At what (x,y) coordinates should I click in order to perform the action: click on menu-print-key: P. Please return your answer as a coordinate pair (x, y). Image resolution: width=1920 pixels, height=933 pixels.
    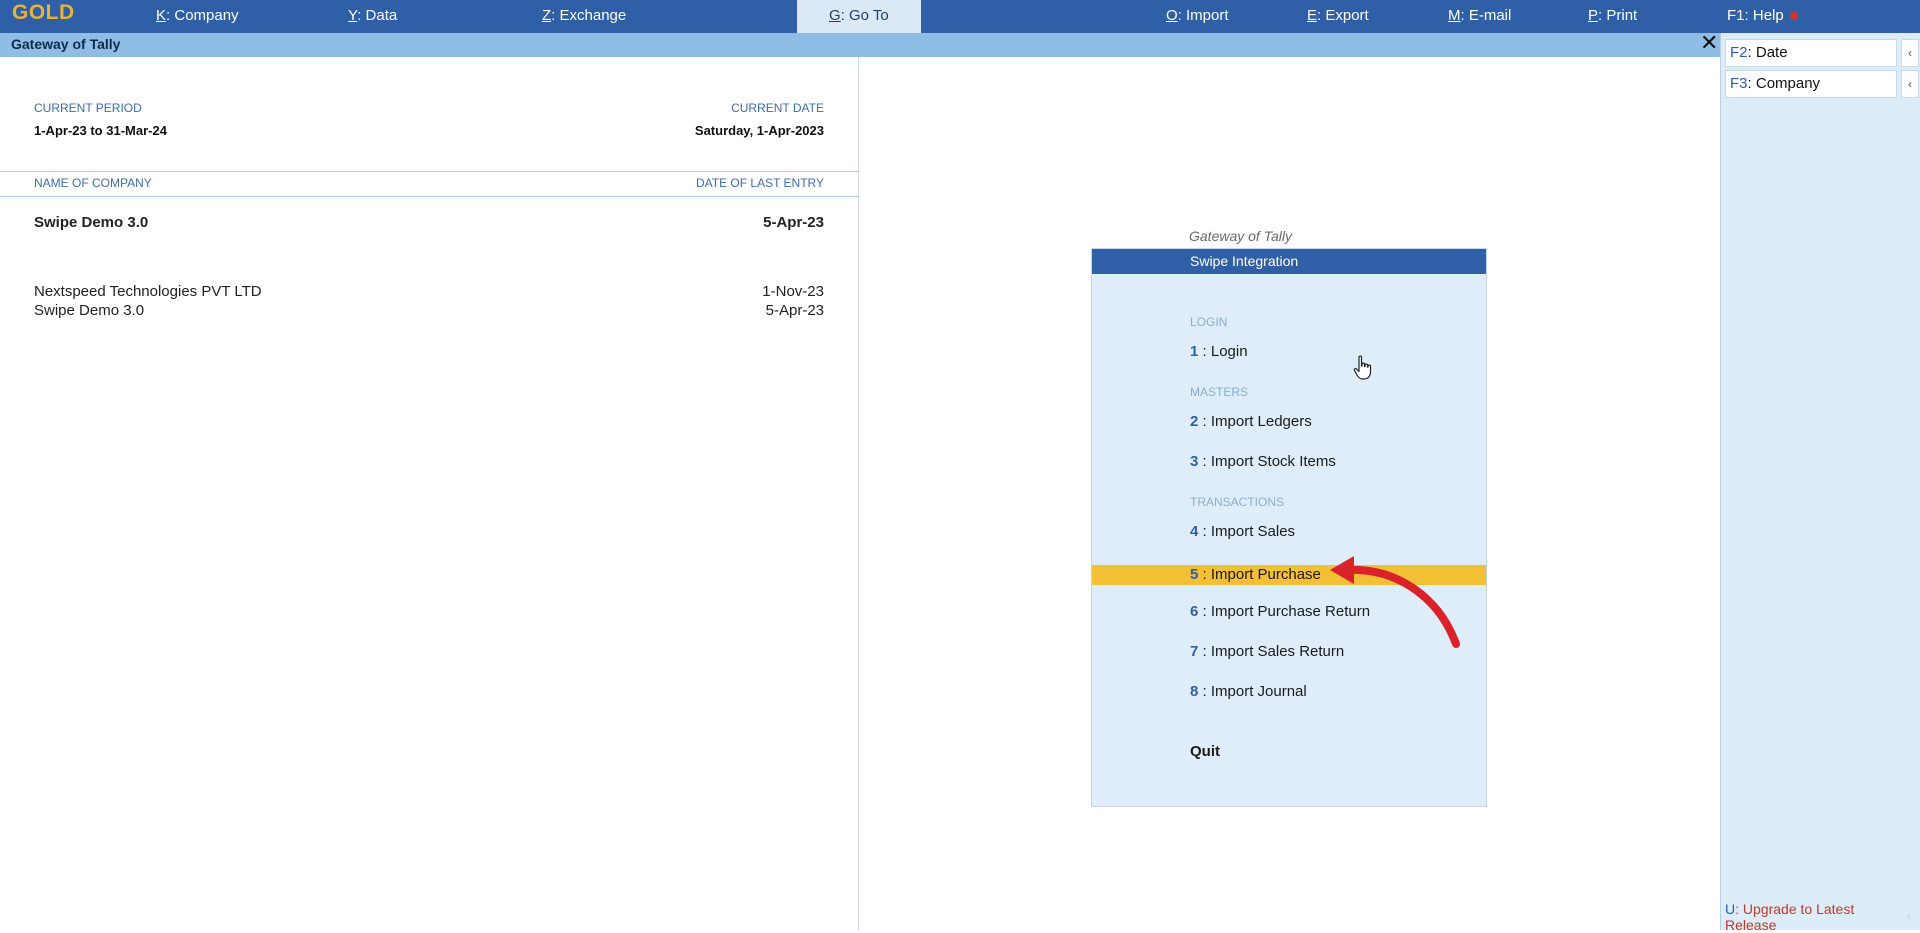
    Looking at the image, I should click on (1593, 15).